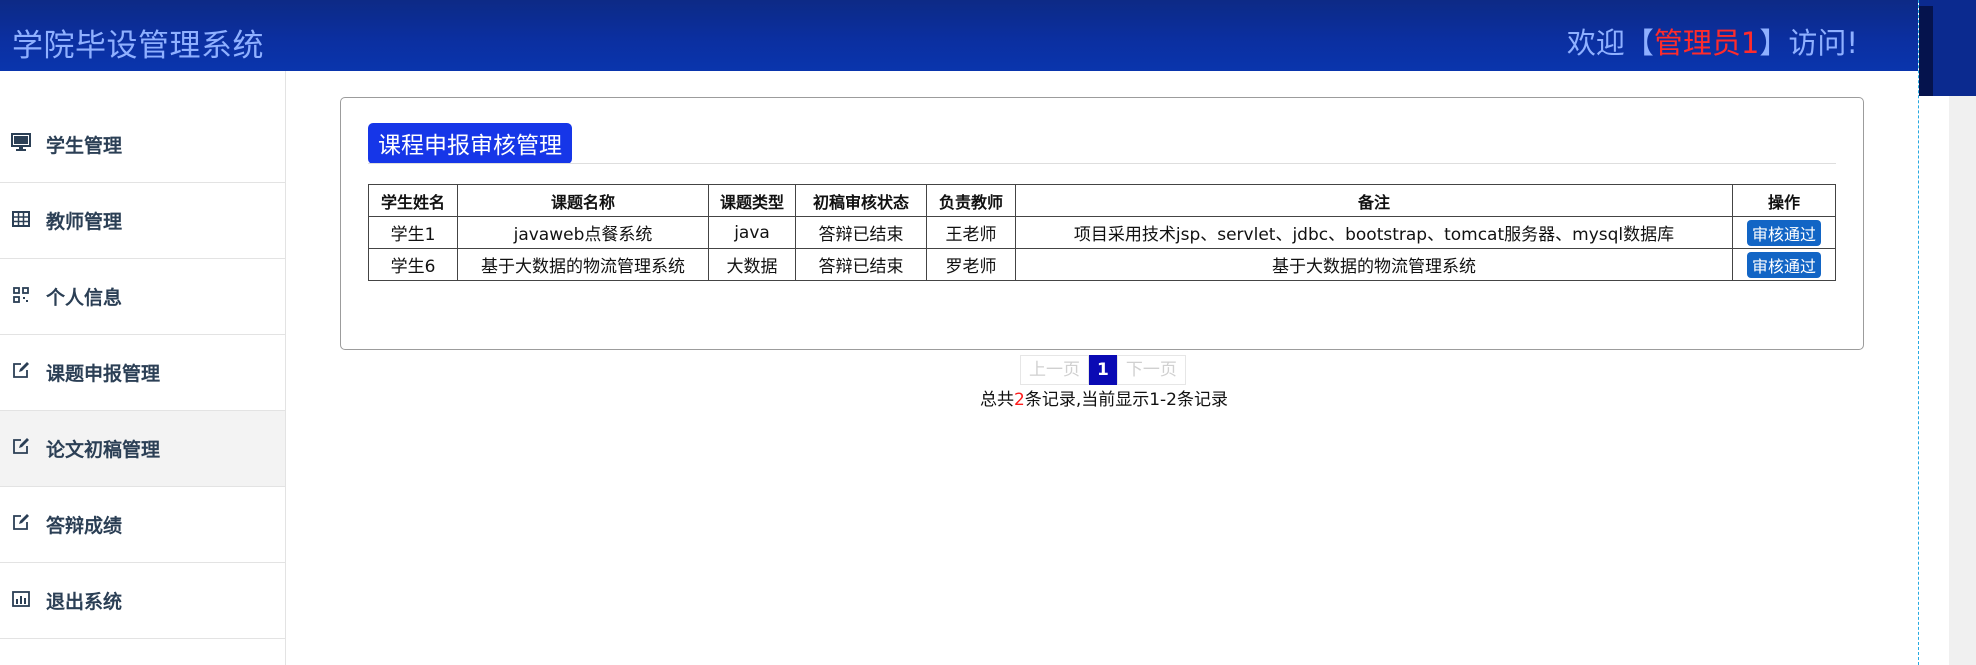 The height and width of the screenshot is (665, 1976). What do you see at coordinates (84, 602) in the screenshot?
I see `sidebar-item-label: 退出系统` at bounding box center [84, 602].